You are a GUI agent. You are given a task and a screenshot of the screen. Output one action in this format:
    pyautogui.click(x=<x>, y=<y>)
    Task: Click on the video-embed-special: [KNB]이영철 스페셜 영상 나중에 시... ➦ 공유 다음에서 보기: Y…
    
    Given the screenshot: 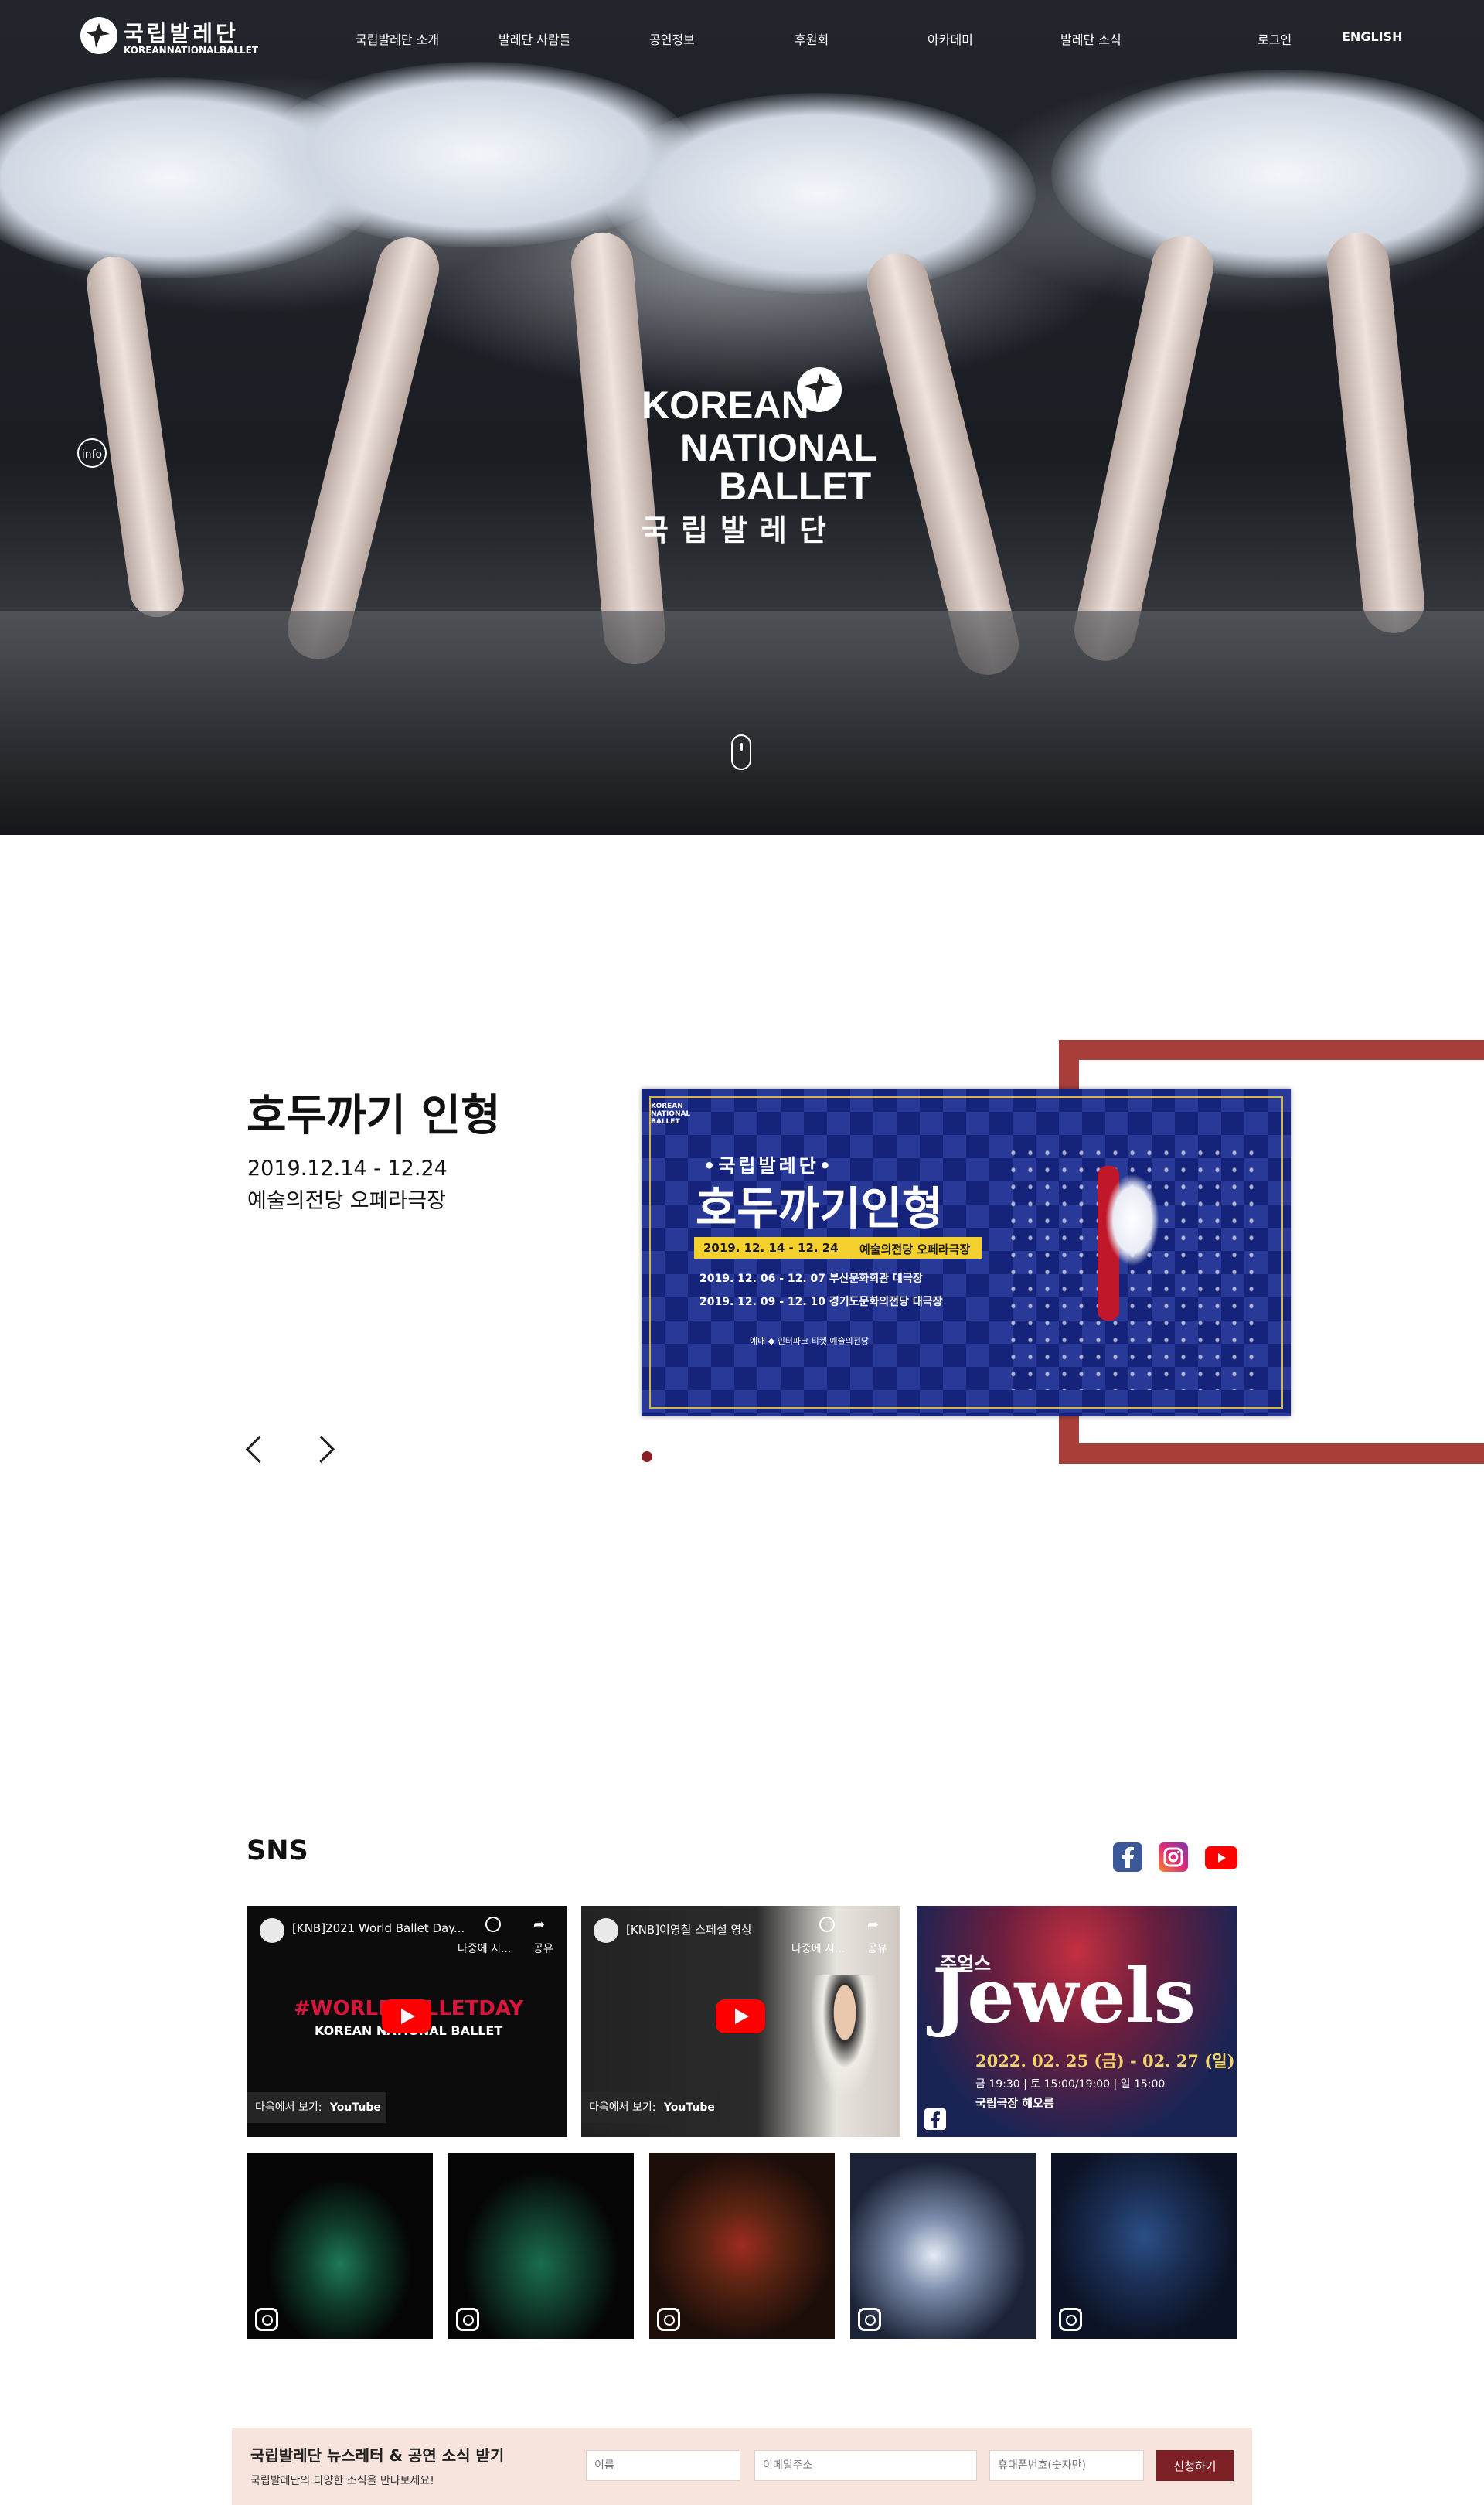 What is the action you would take?
    pyautogui.click(x=740, y=2021)
    